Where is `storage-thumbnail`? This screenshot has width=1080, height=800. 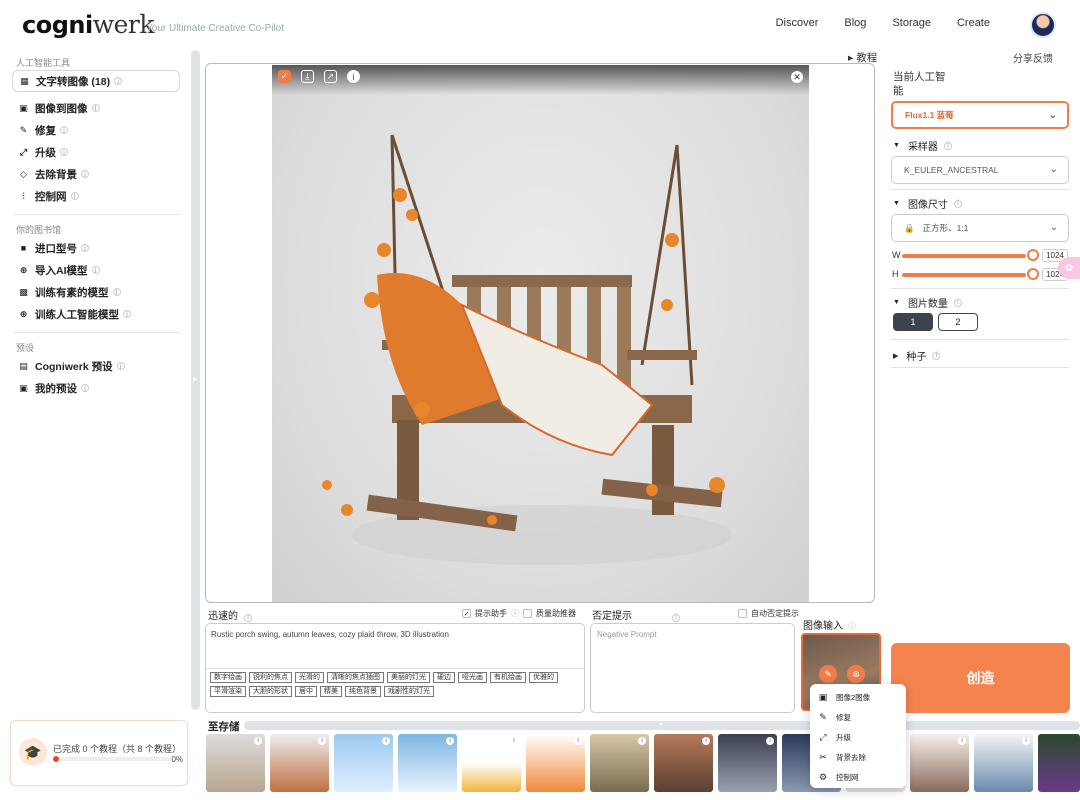 storage-thumbnail is located at coordinates (1059, 763).